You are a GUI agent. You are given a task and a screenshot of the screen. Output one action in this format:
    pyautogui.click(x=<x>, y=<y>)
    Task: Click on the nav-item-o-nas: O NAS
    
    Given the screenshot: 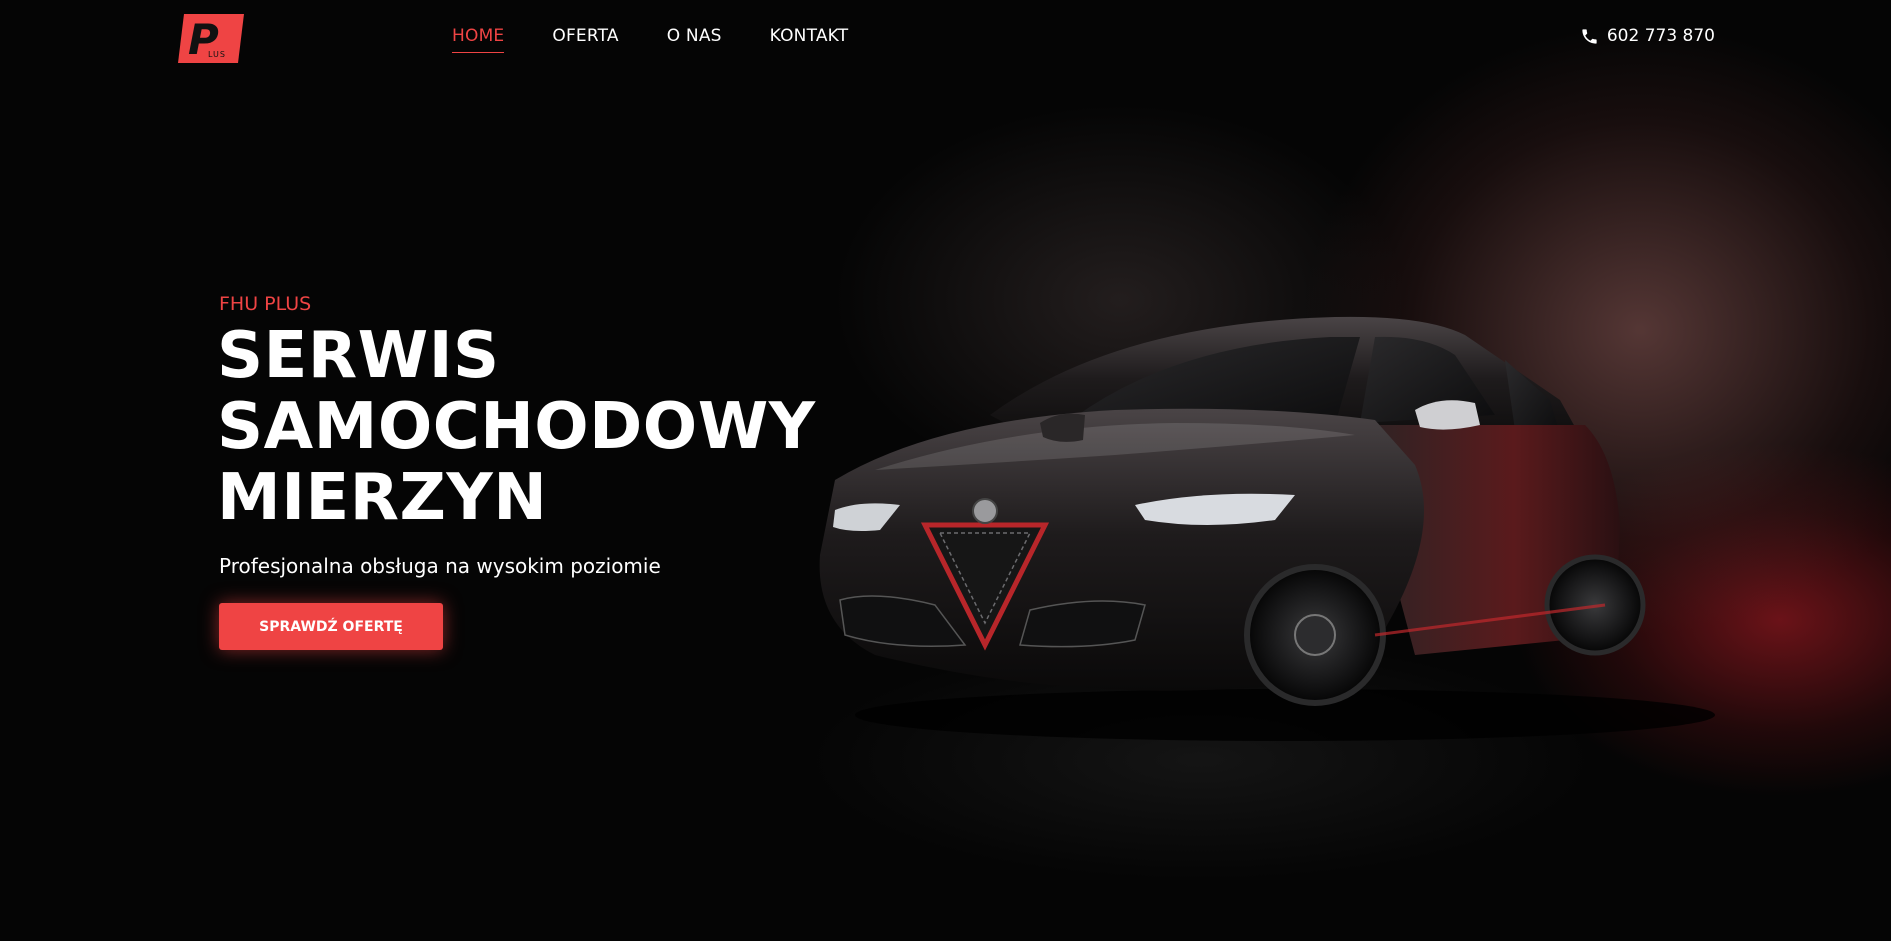 What is the action you would take?
    pyautogui.click(x=694, y=39)
    